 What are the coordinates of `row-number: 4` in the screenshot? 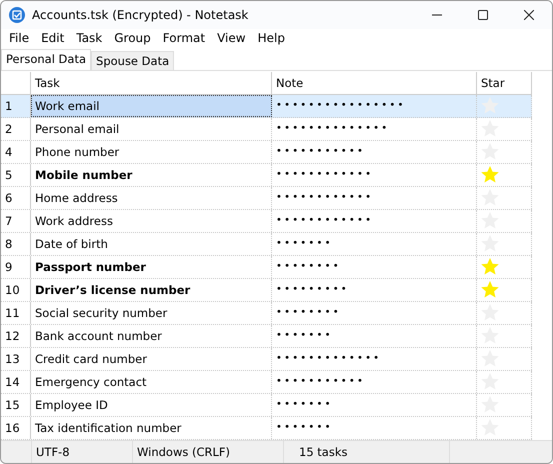 It's located at (16, 151).